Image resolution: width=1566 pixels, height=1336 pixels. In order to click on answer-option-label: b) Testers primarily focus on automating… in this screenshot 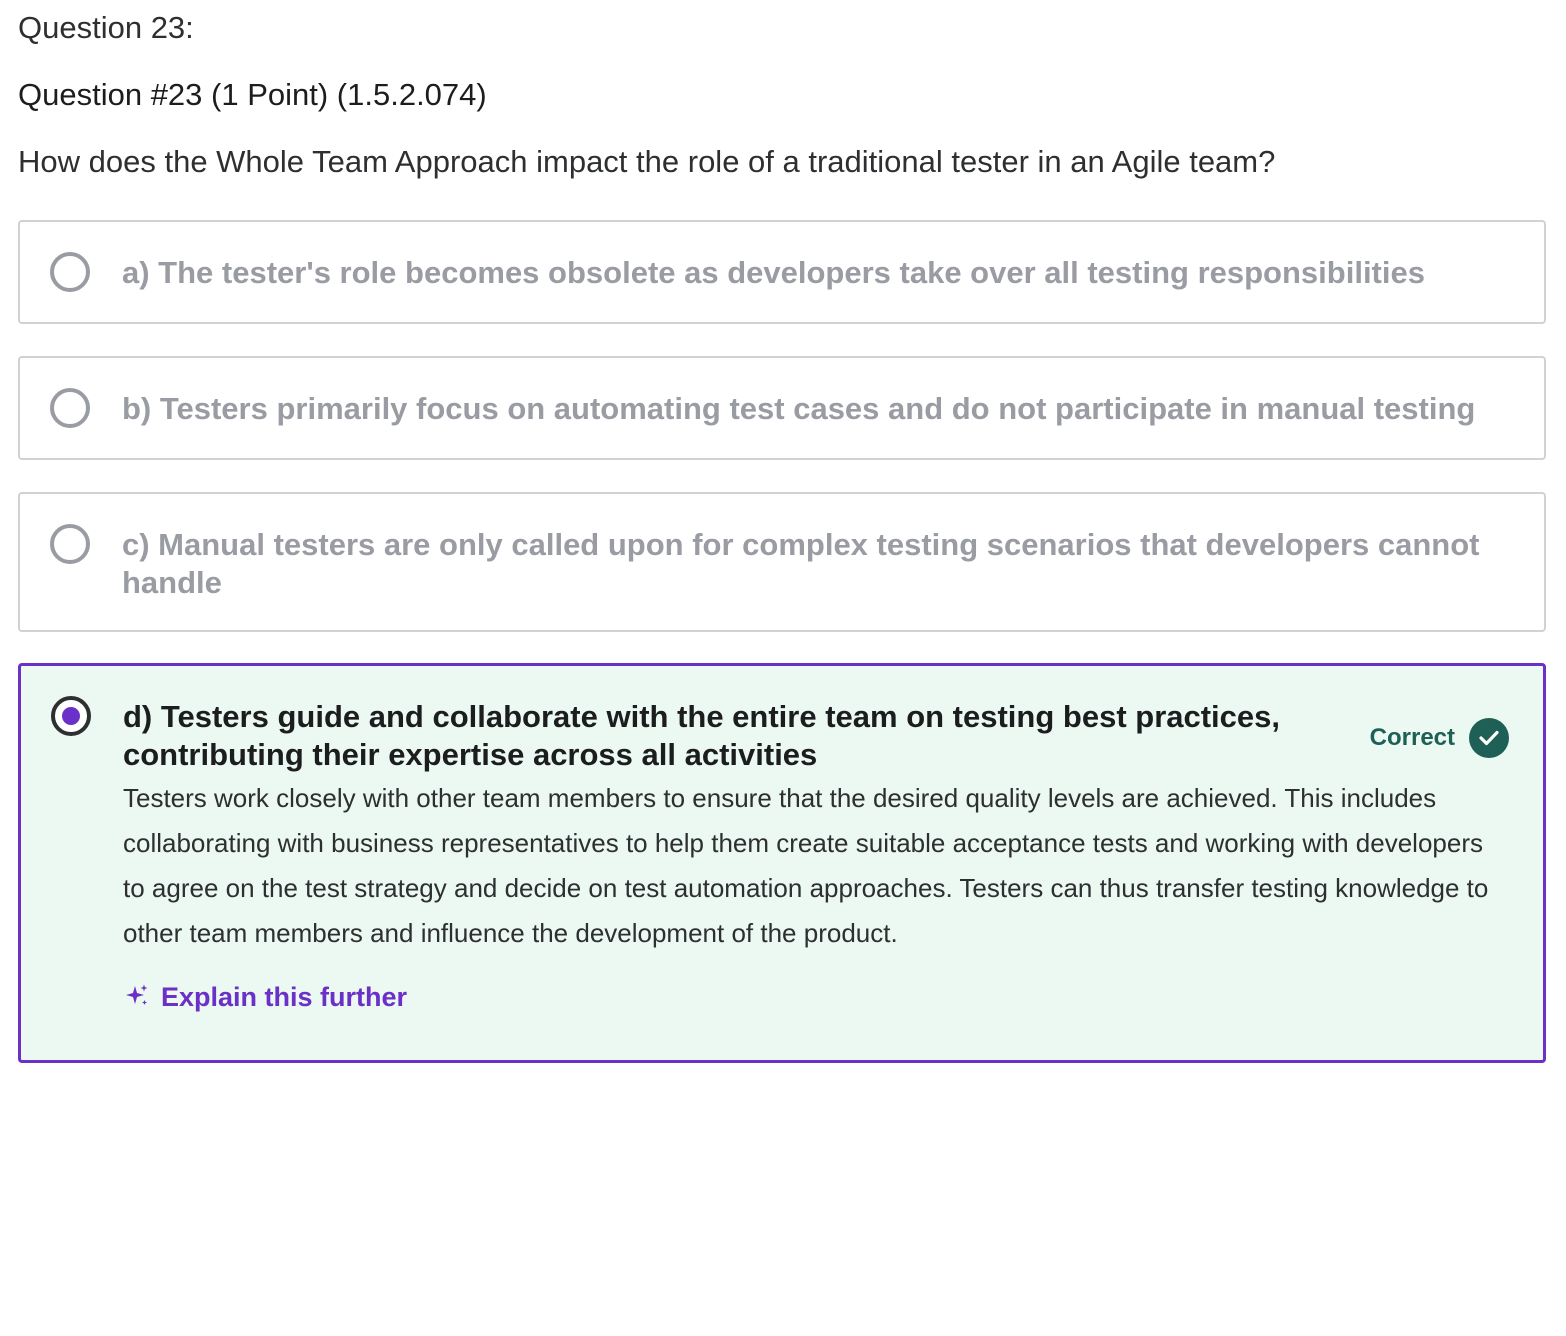, I will do `click(799, 408)`.